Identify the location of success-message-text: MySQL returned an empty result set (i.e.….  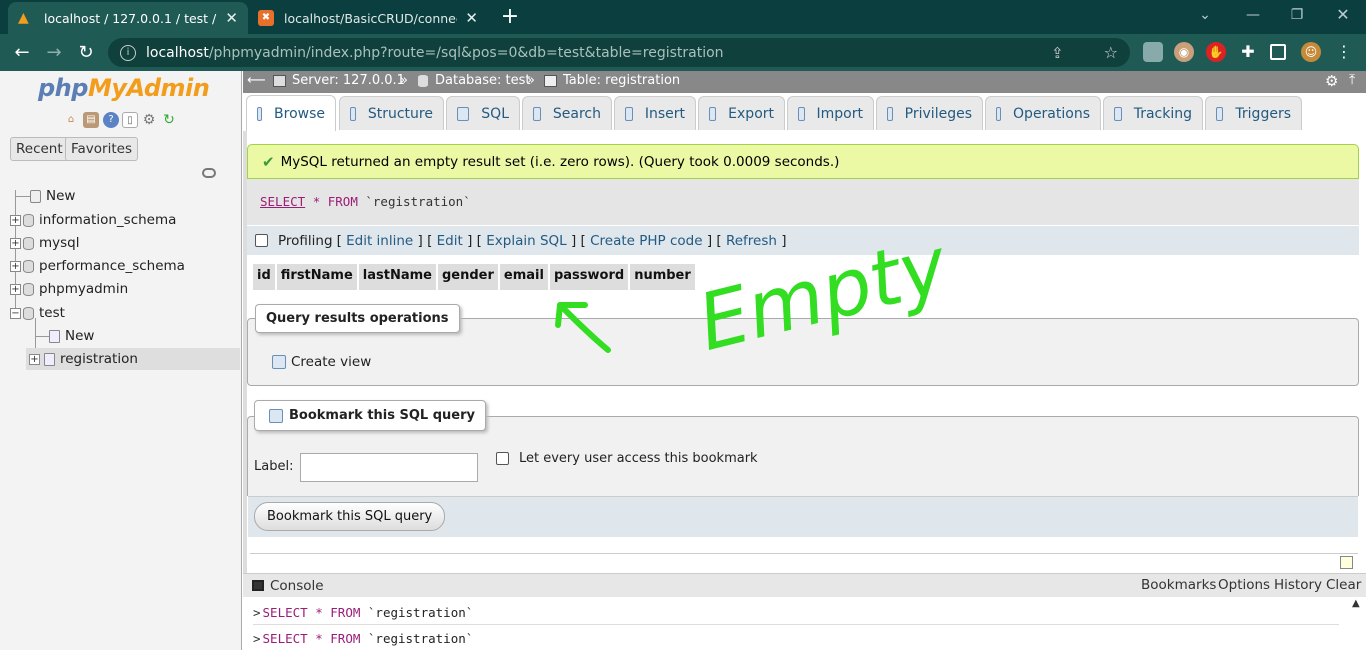
(560, 161).